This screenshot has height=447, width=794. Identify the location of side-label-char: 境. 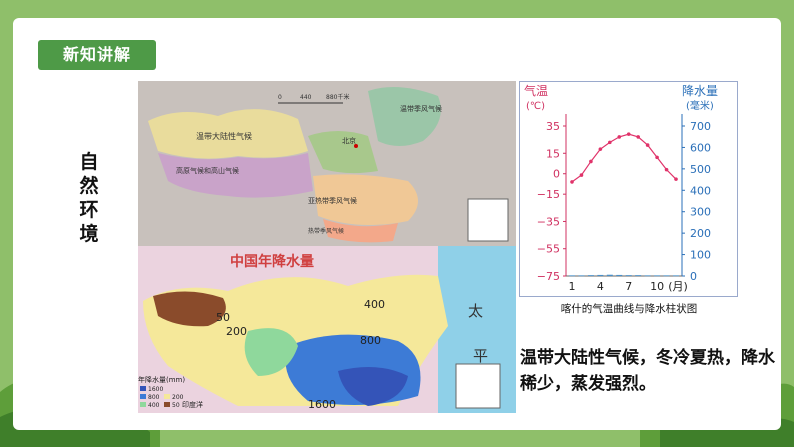
(89, 234).